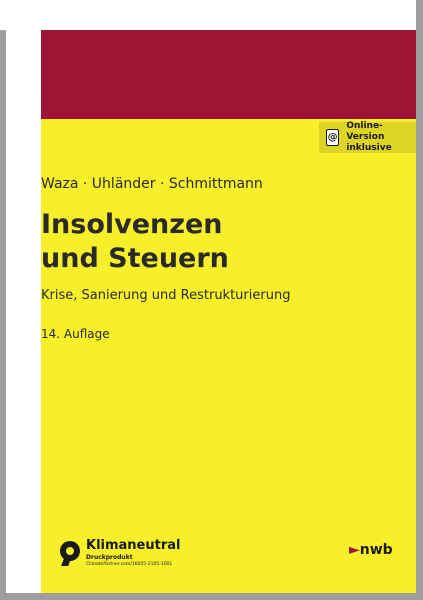 The height and width of the screenshot is (600, 423). I want to click on frame-top, so click(211, 15).